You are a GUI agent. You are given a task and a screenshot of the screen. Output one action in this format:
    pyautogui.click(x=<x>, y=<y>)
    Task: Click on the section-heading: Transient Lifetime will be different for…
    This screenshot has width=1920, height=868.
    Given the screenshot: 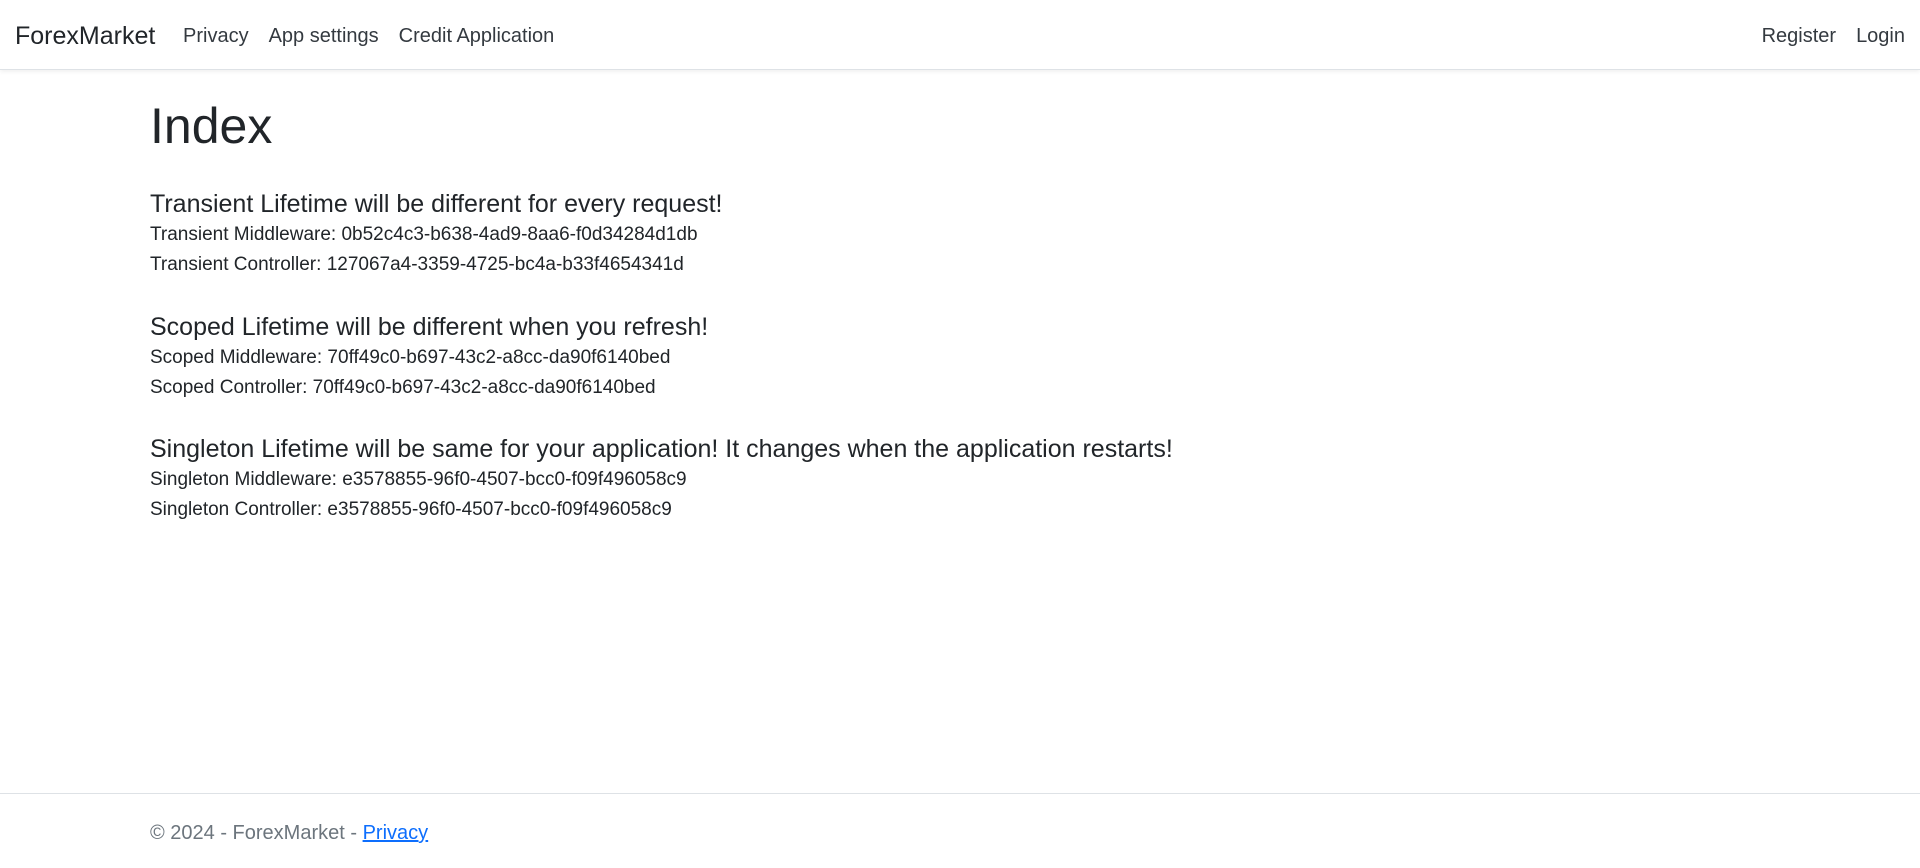 What is the action you would take?
    pyautogui.click(x=436, y=204)
    